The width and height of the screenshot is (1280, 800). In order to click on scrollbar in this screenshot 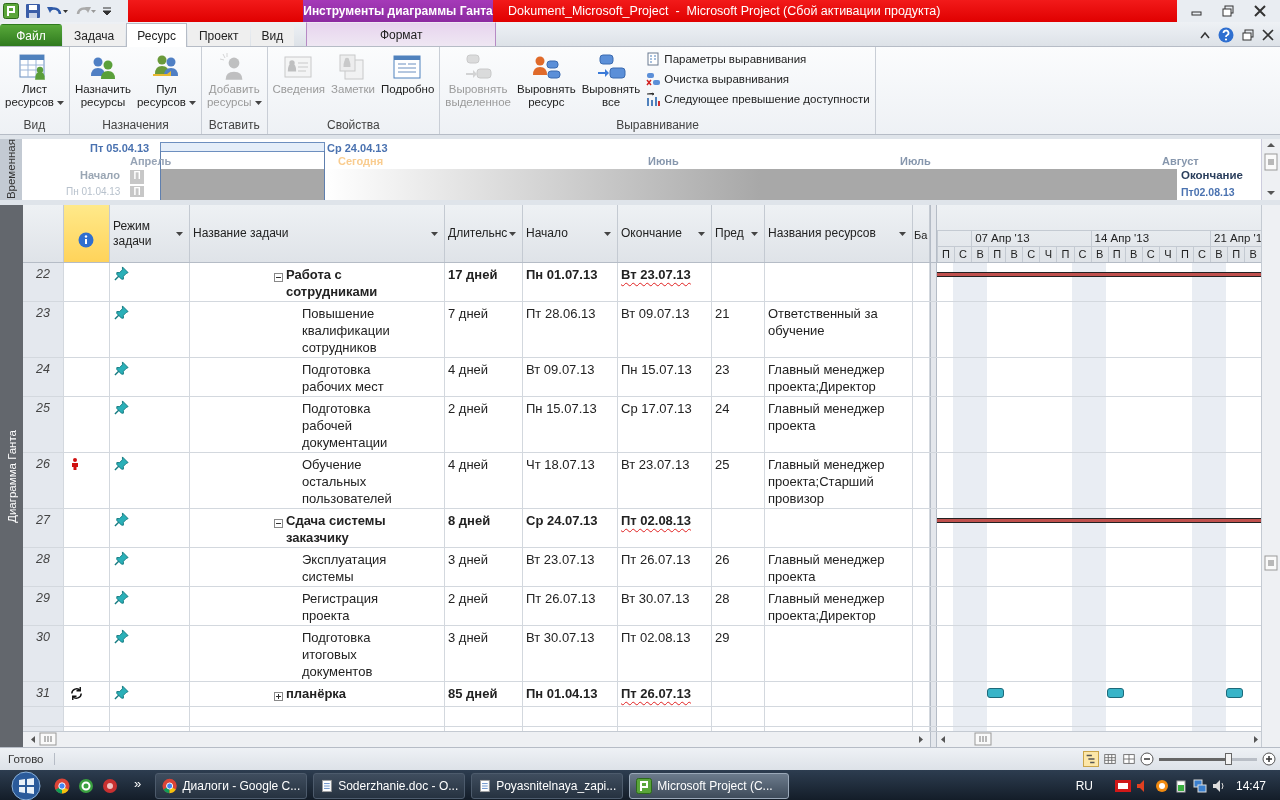, I will do `click(1270, 169)`.